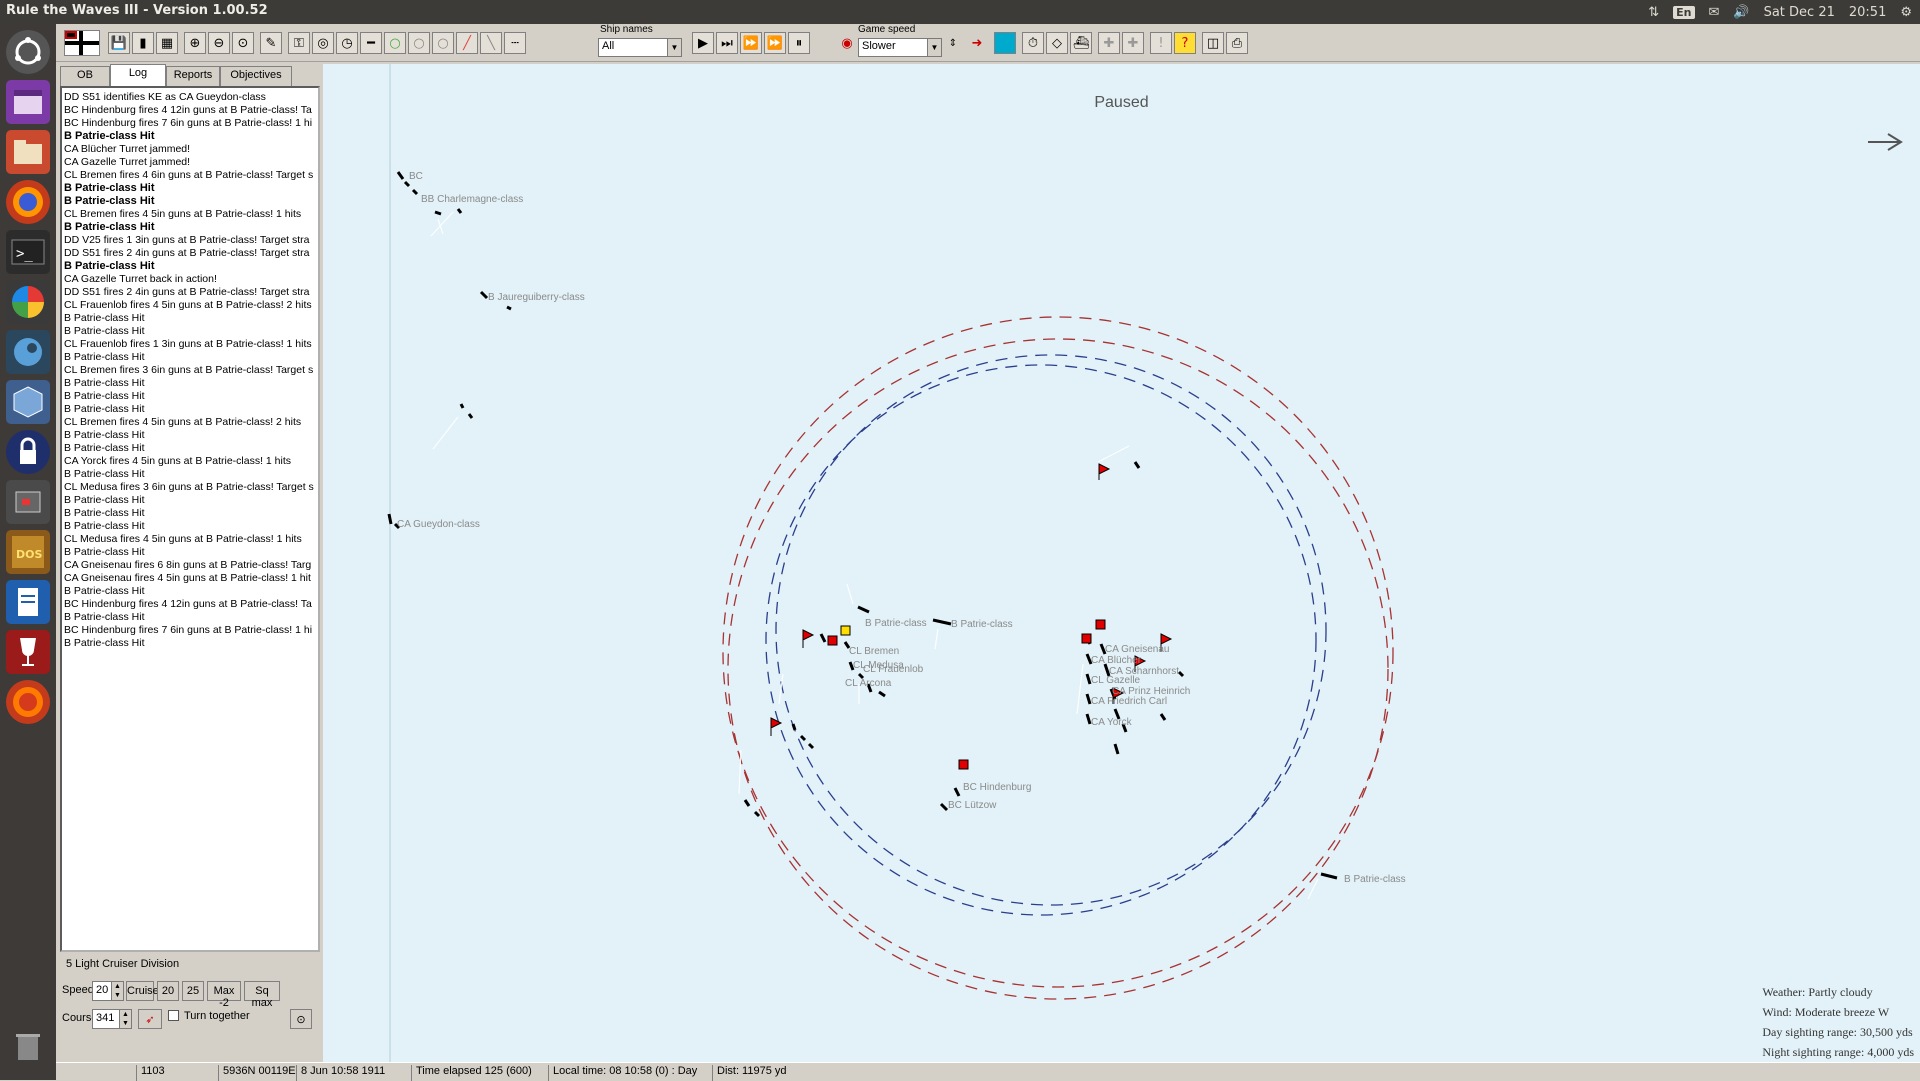 This screenshot has height=1081, width=1920. Describe the element at coordinates (193, 76) in the screenshot. I see `tab-reports: Reports` at that location.